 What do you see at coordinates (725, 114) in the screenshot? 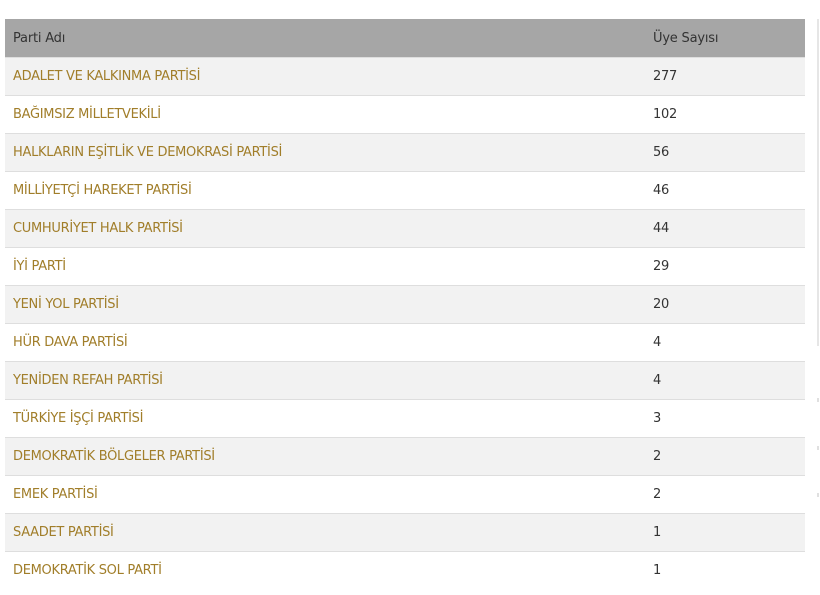
I see `member-count-cell: 102` at bounding box center [725, 114].